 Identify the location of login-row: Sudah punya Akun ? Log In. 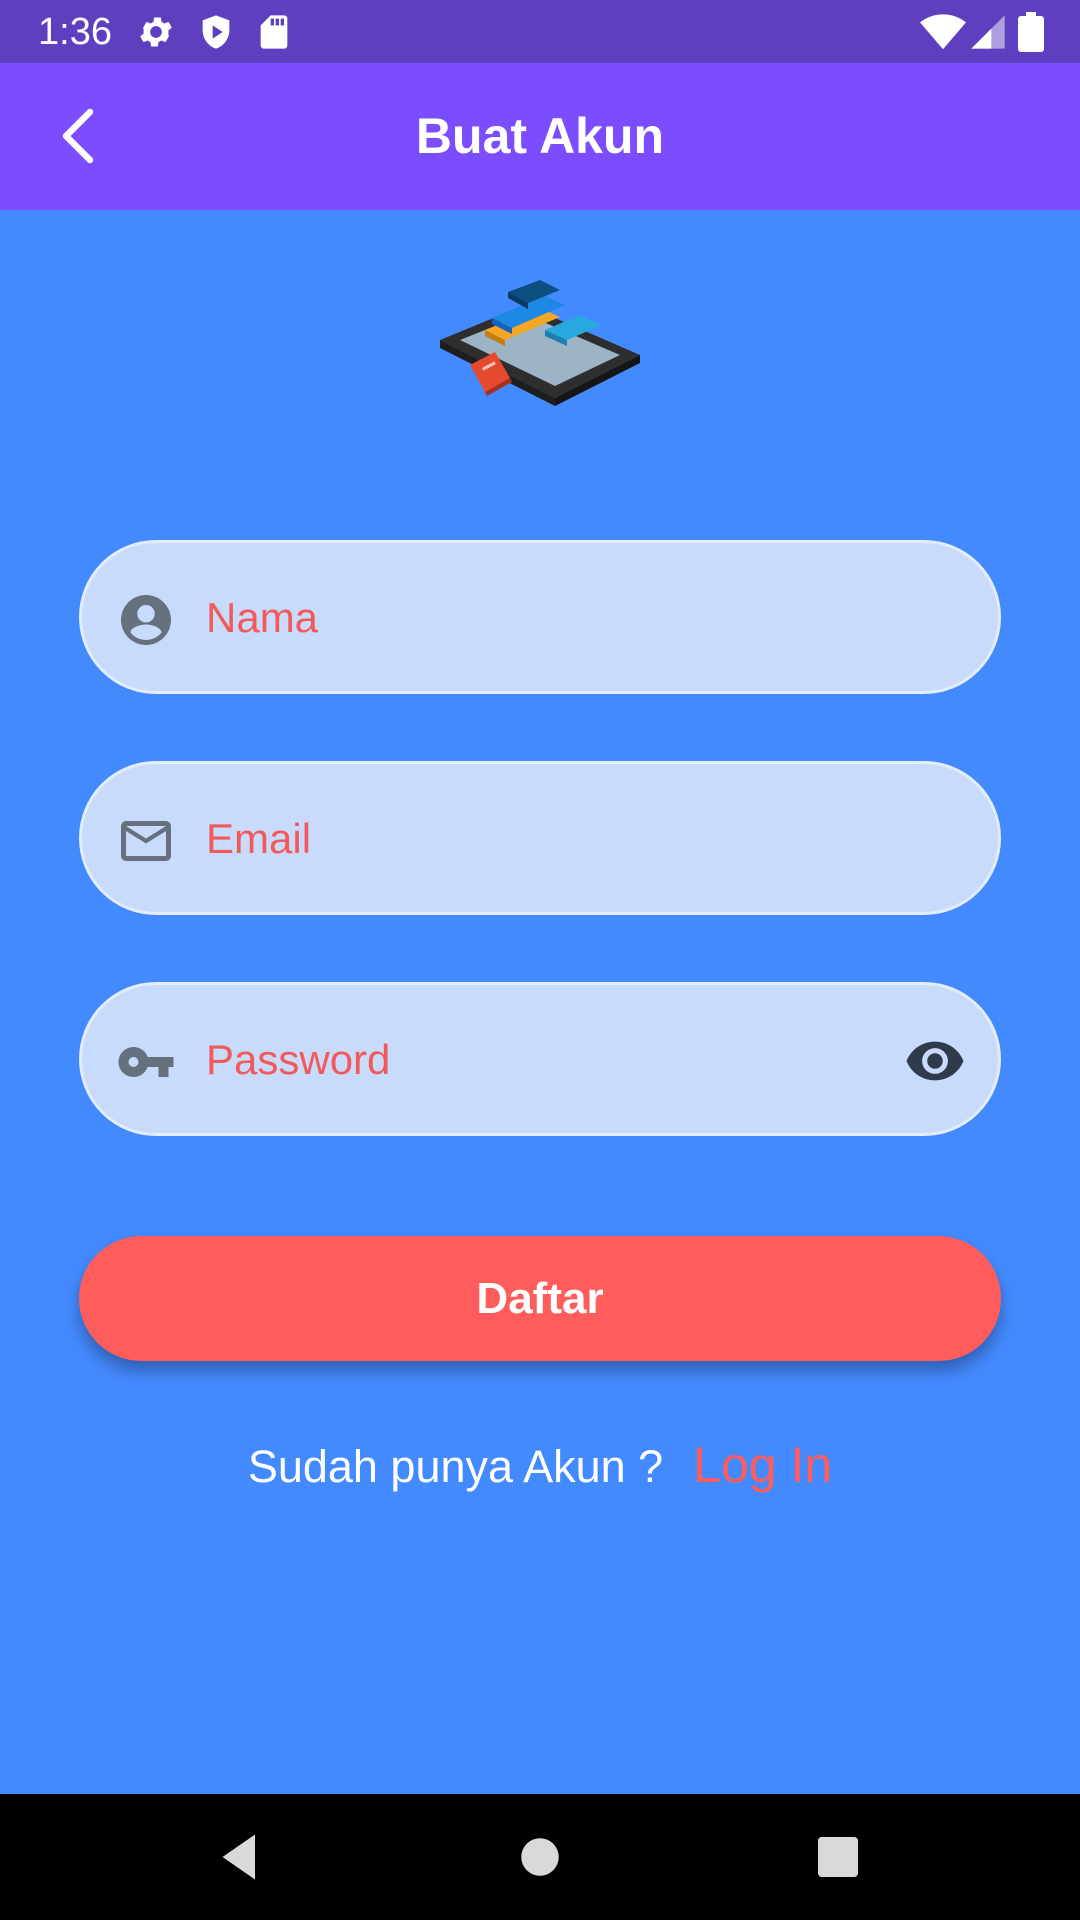
(540, 1465).